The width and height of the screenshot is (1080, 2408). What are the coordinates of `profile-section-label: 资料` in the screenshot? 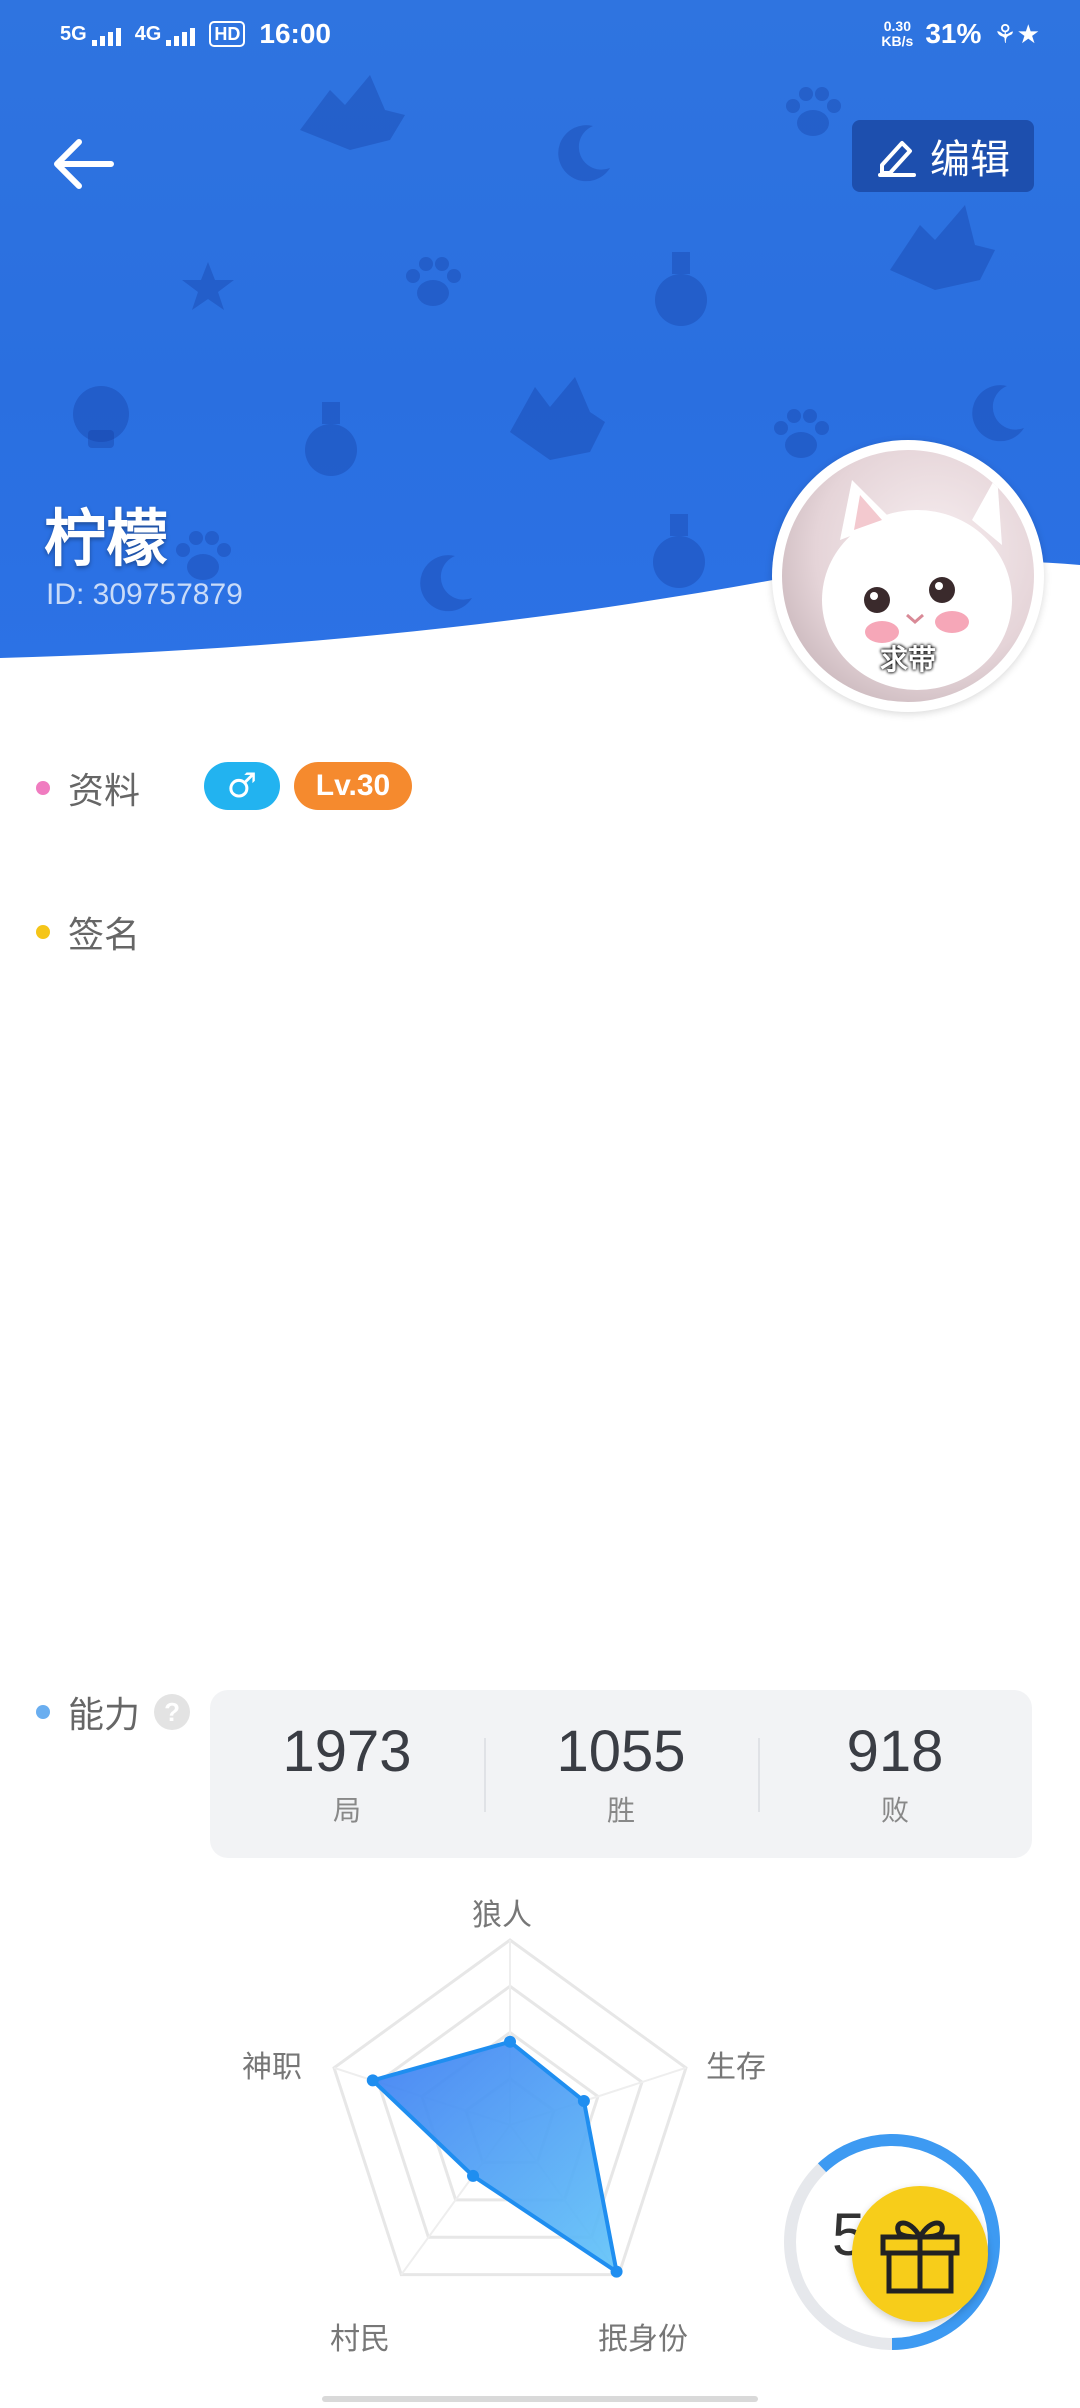 It's located at (88, 788).